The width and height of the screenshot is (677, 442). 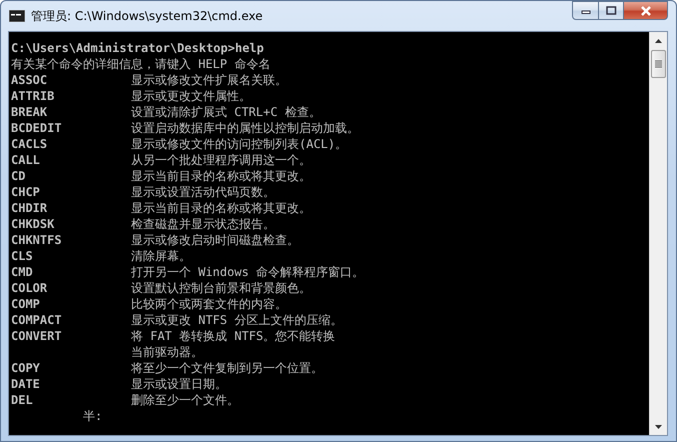 I want to click on up-arrow-icon, so click(x=658, y=40).